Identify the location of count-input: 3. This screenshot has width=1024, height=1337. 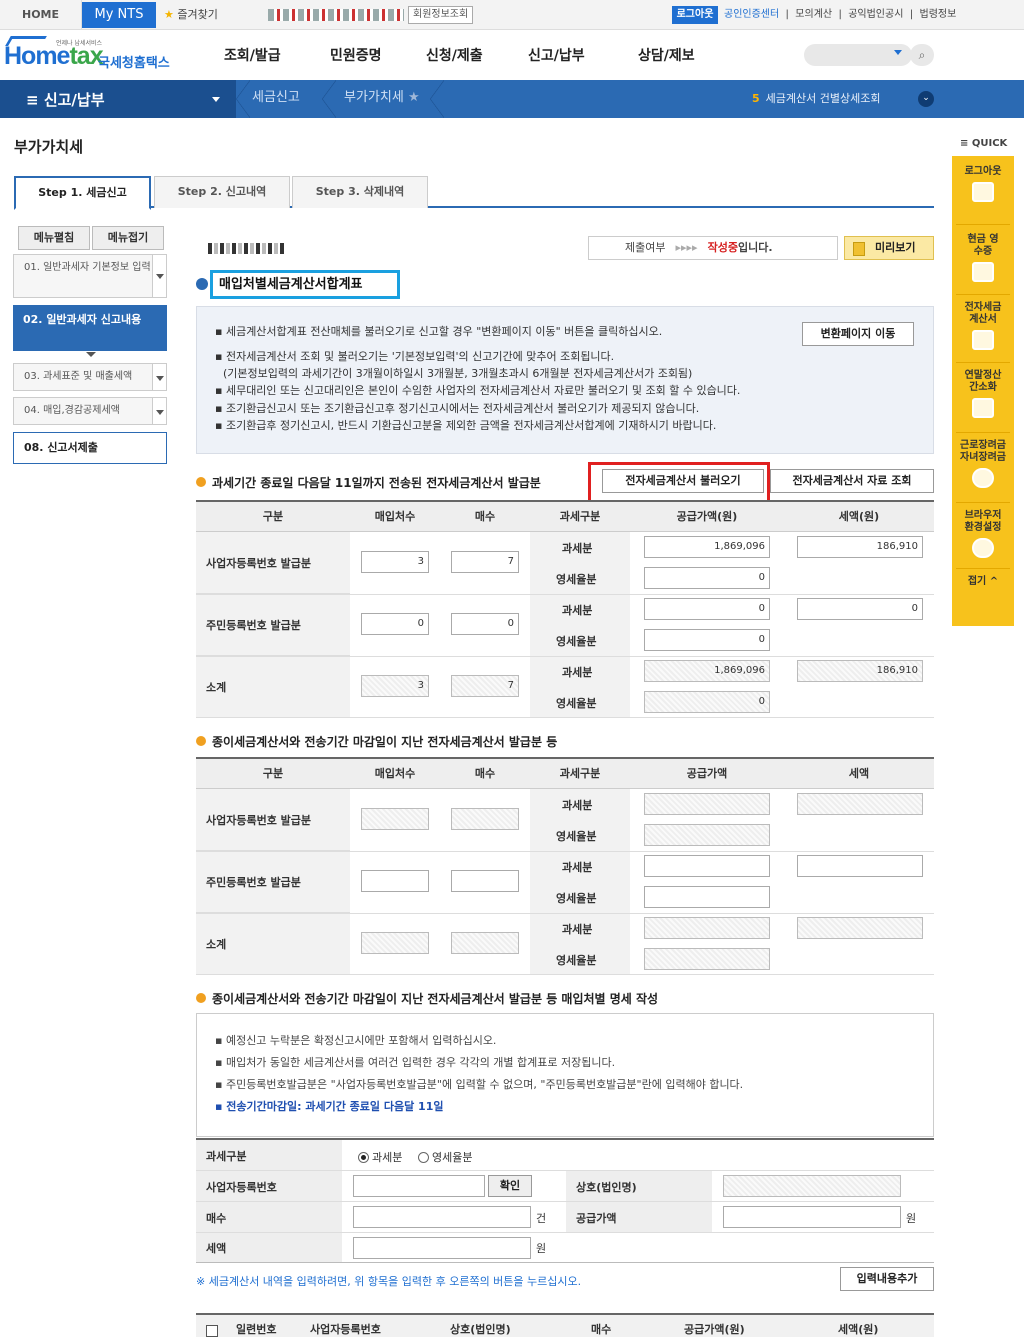
(395, 562).